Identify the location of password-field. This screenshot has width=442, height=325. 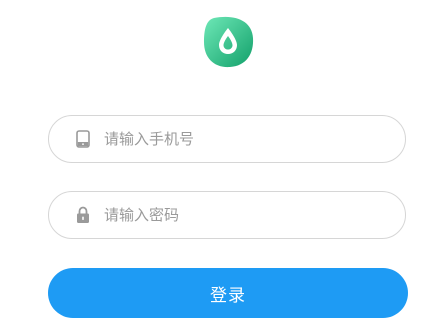
(227, 215).